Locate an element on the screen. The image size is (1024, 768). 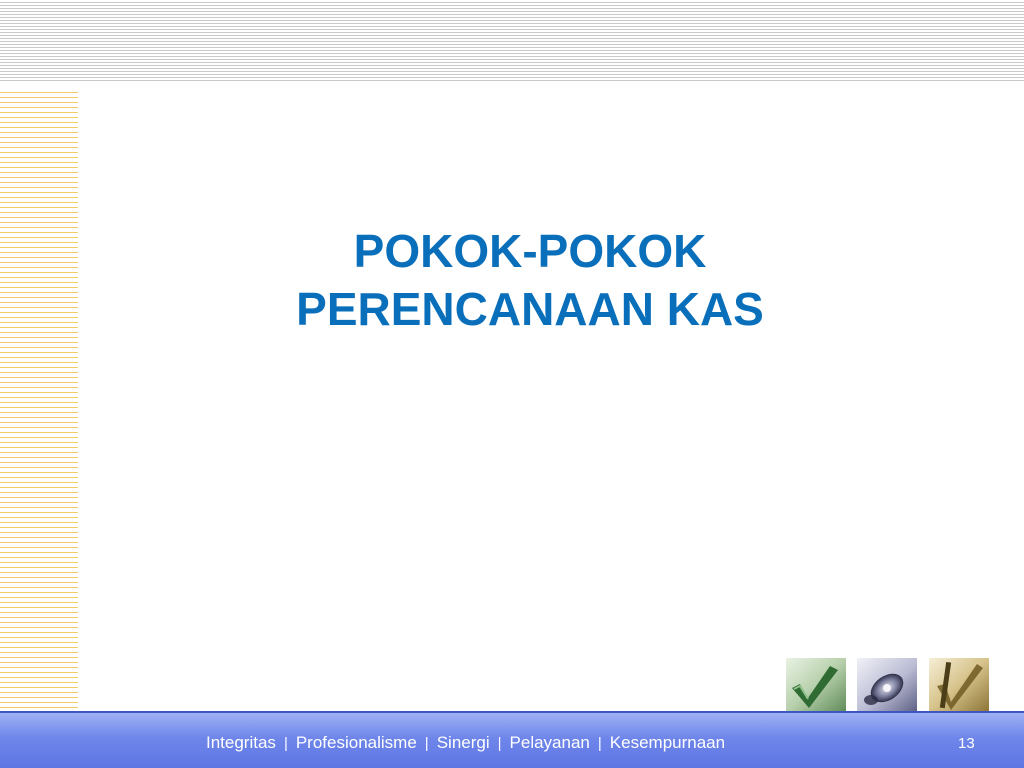
slide-title-line-1: POKOK-POKOK is located at coordinates (530, 251).